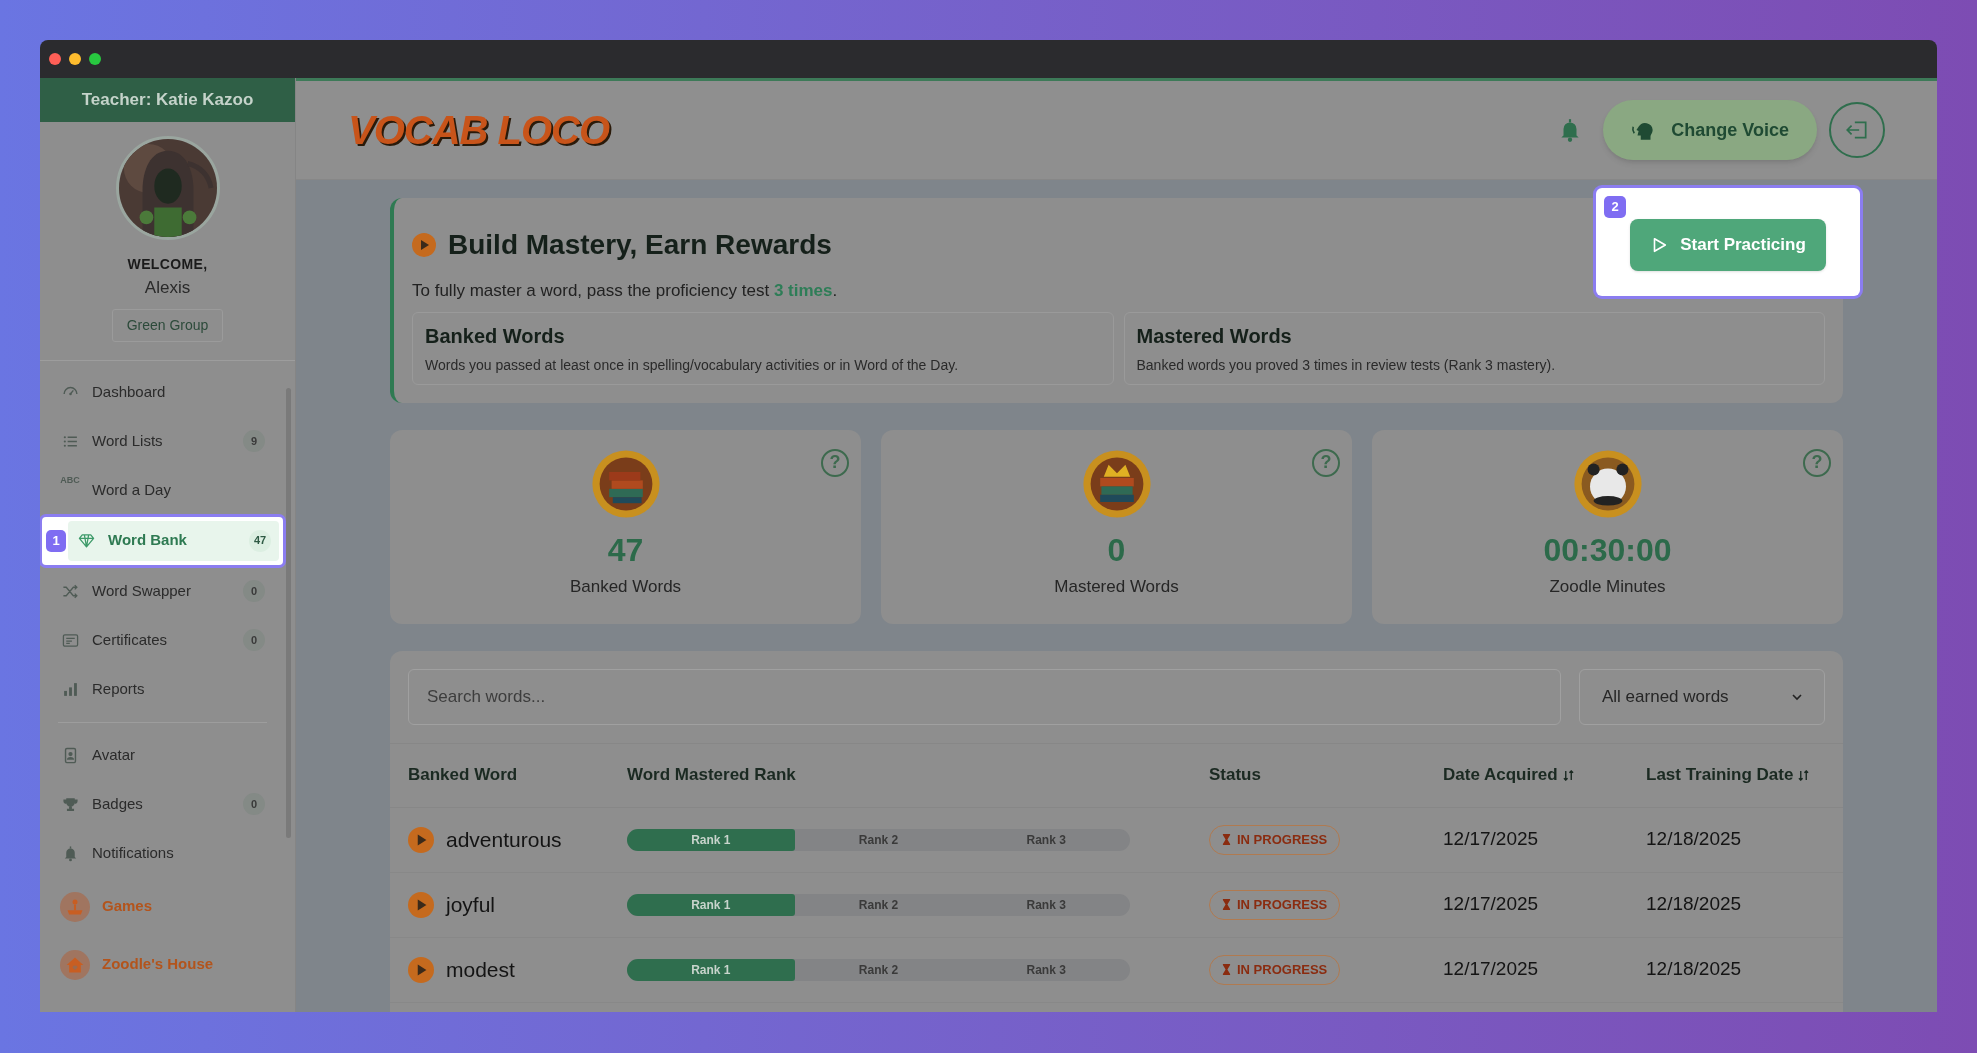  I want to click on student-name: Alexis, so click(167, 288).